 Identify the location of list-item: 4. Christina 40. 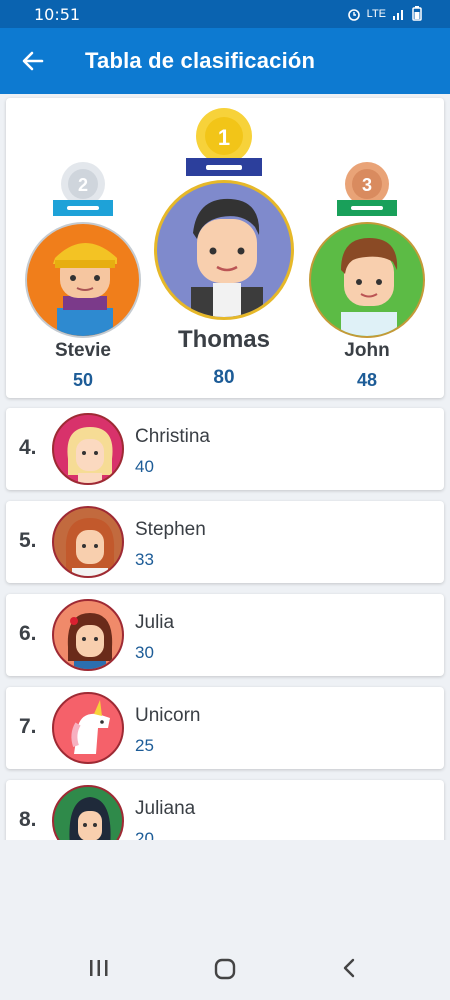
(225, 449).